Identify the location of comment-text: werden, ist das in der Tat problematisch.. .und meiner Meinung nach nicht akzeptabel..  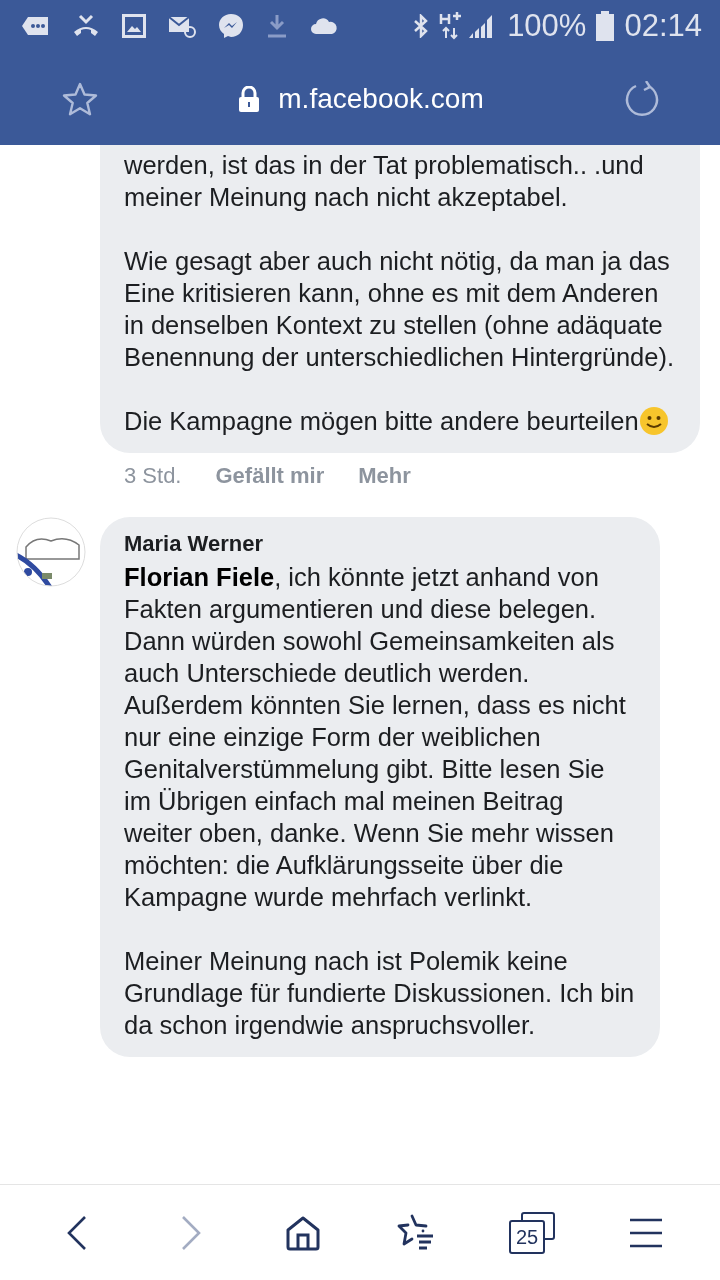
(384, 181).